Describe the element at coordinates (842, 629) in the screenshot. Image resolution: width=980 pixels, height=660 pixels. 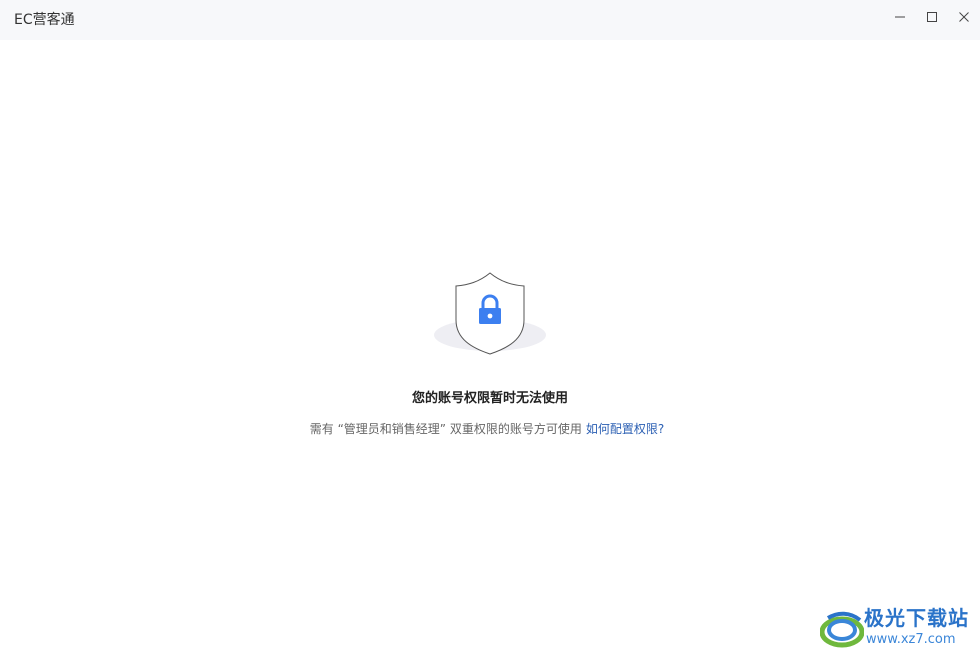
I see `watermark-logo-icon` at that location.